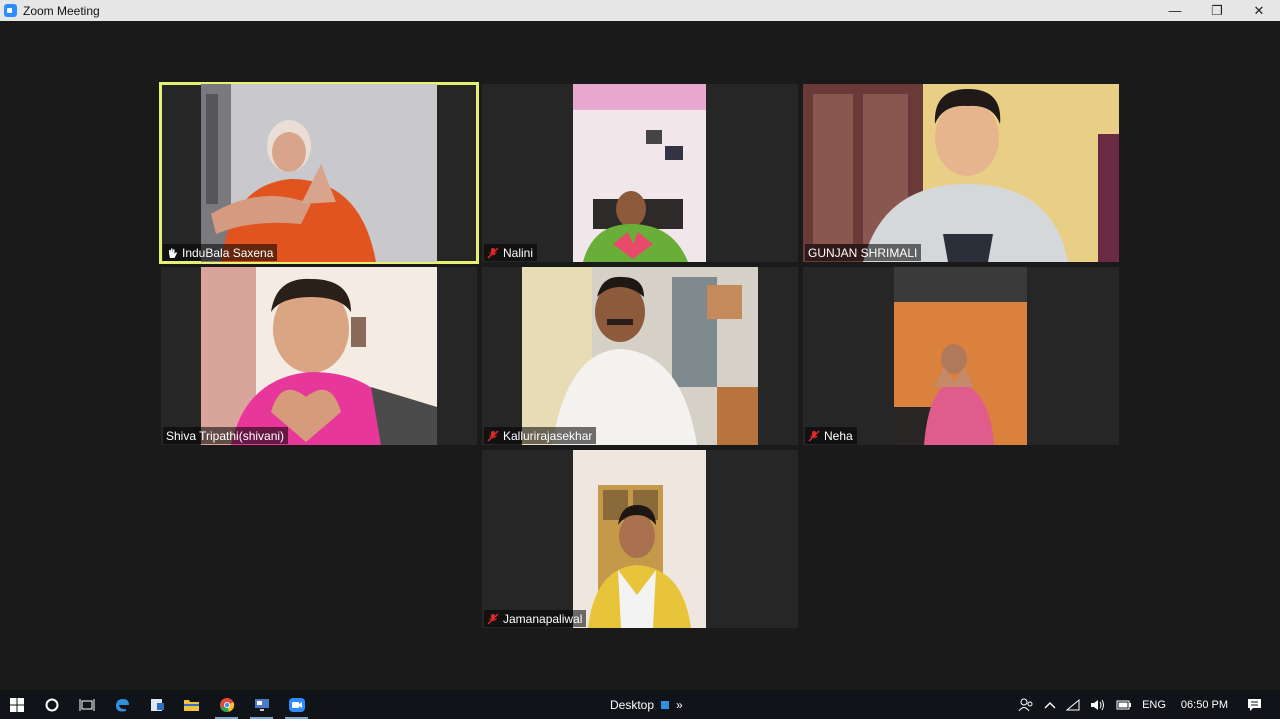  I want to click on mail-app-button, so click(156, 704).